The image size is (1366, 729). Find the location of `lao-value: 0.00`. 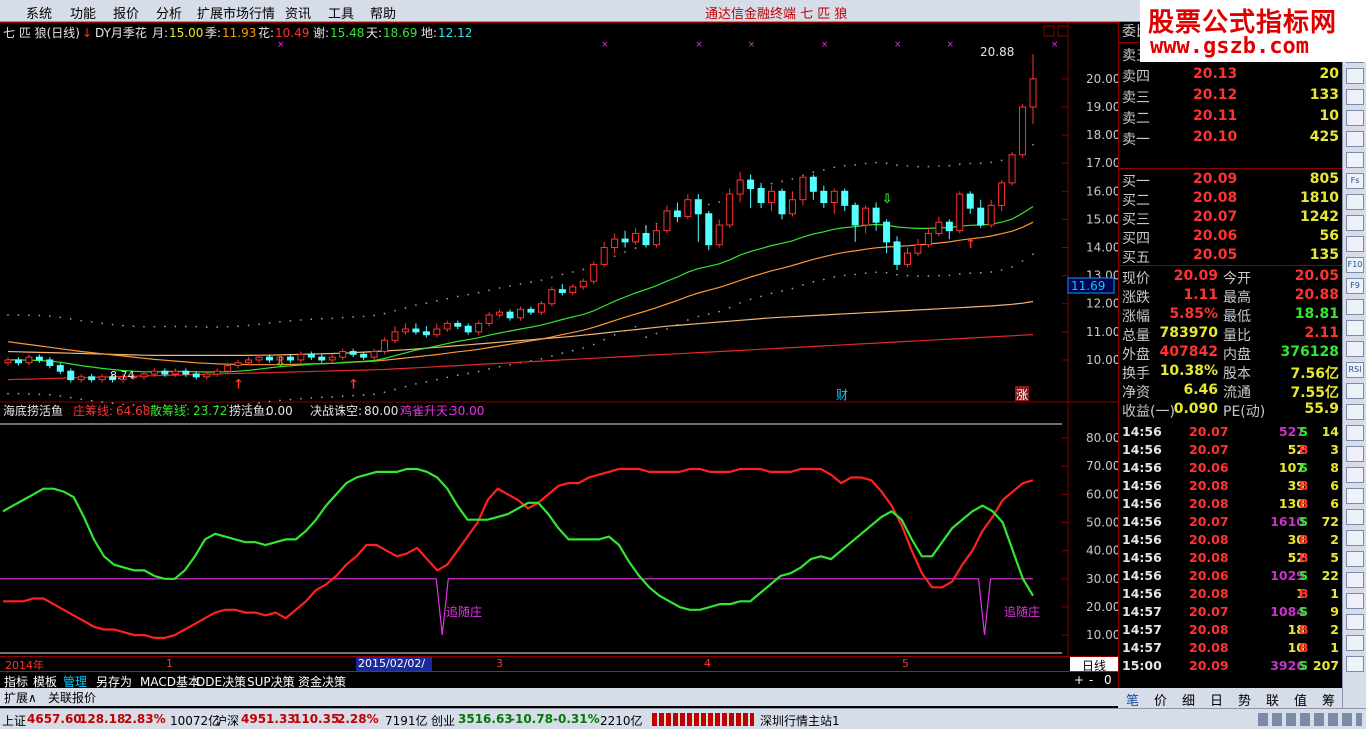

lao-value: 0.00 is located at coordinates (279, 411).